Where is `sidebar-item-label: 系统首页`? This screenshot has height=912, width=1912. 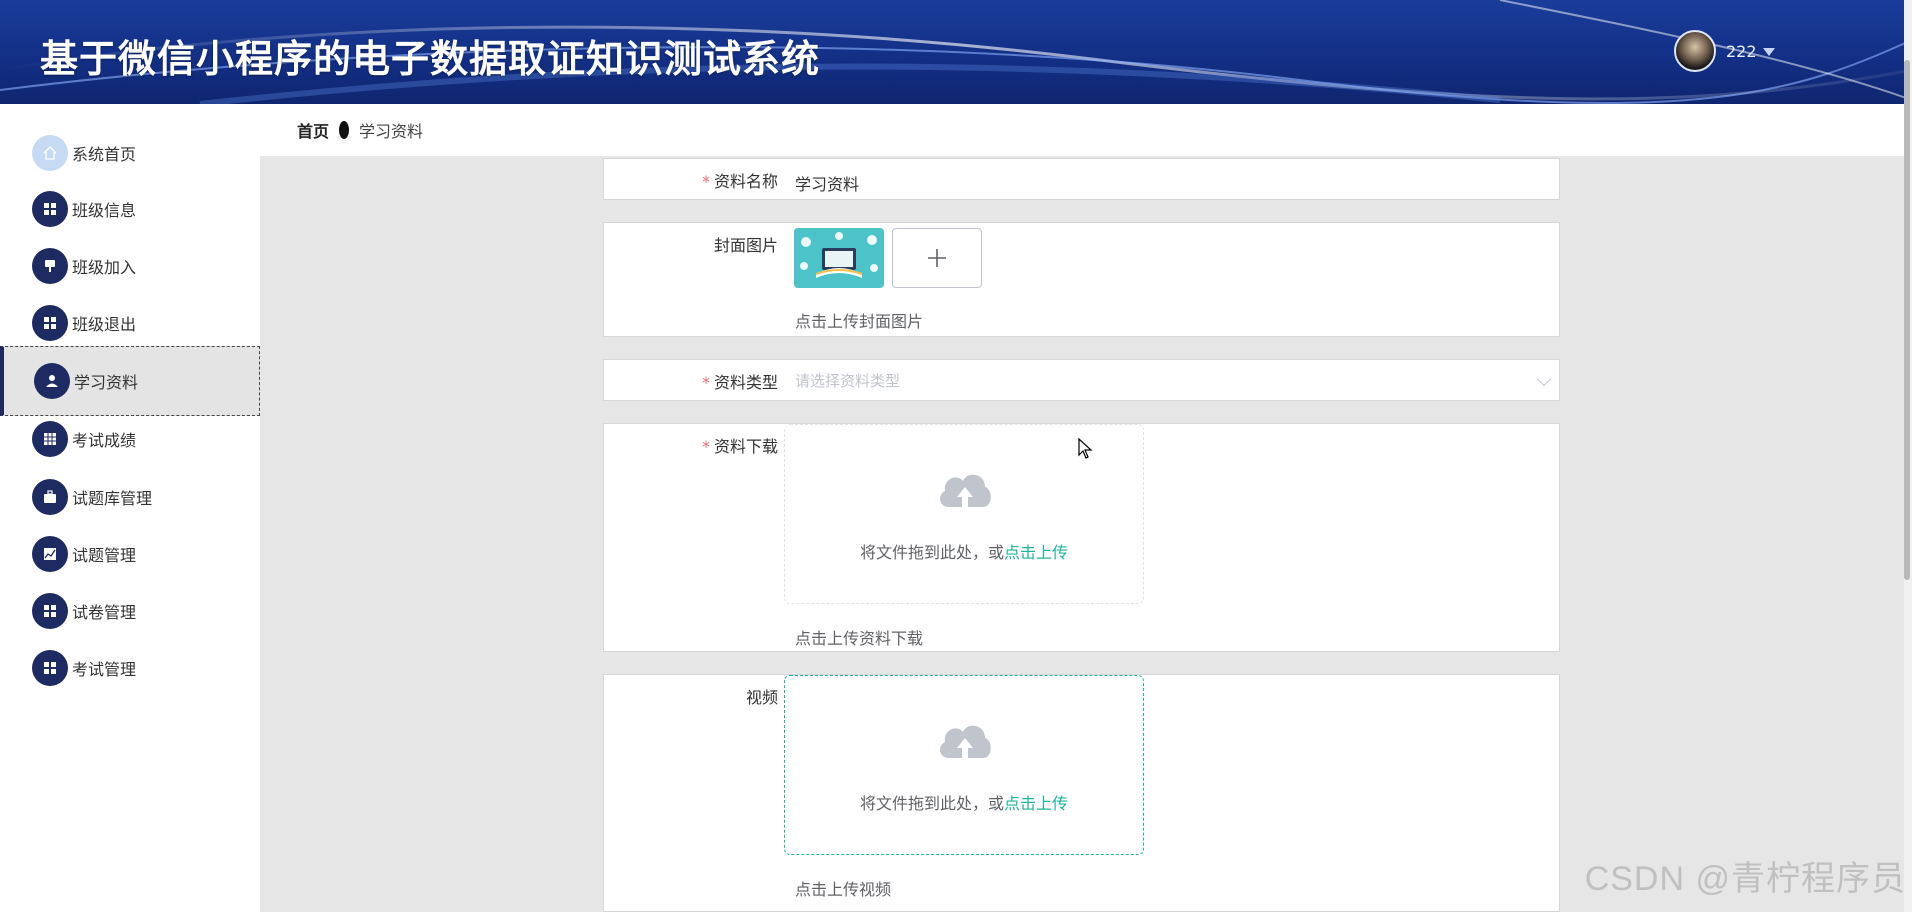 sidebar-item-label: 系统首页 is located at coordinates (104, 154).